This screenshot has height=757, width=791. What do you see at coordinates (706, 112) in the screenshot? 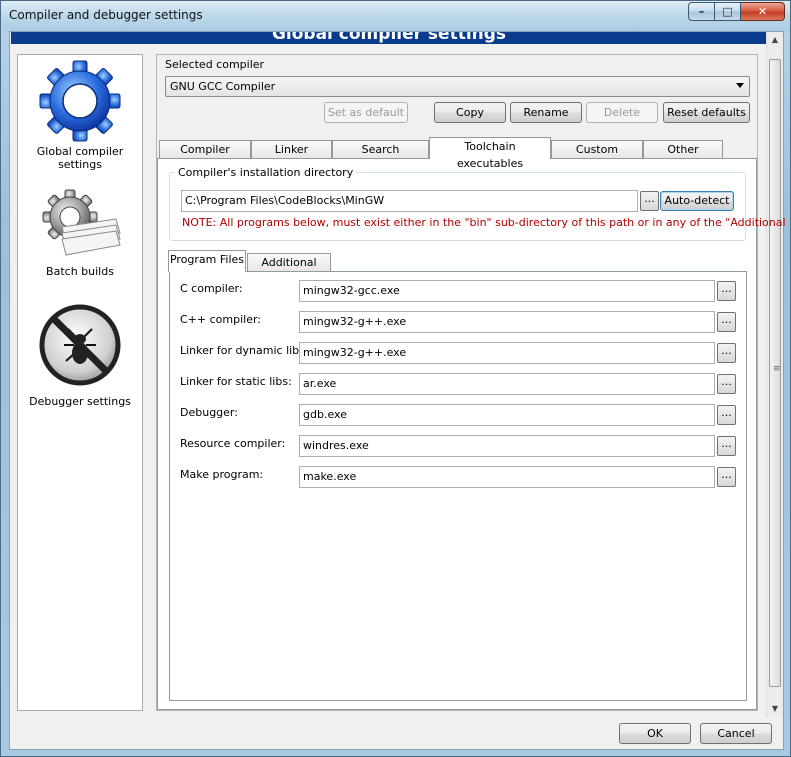
I see `reset-defaults-button: Reset defaults` at bounding box center [706, 112].